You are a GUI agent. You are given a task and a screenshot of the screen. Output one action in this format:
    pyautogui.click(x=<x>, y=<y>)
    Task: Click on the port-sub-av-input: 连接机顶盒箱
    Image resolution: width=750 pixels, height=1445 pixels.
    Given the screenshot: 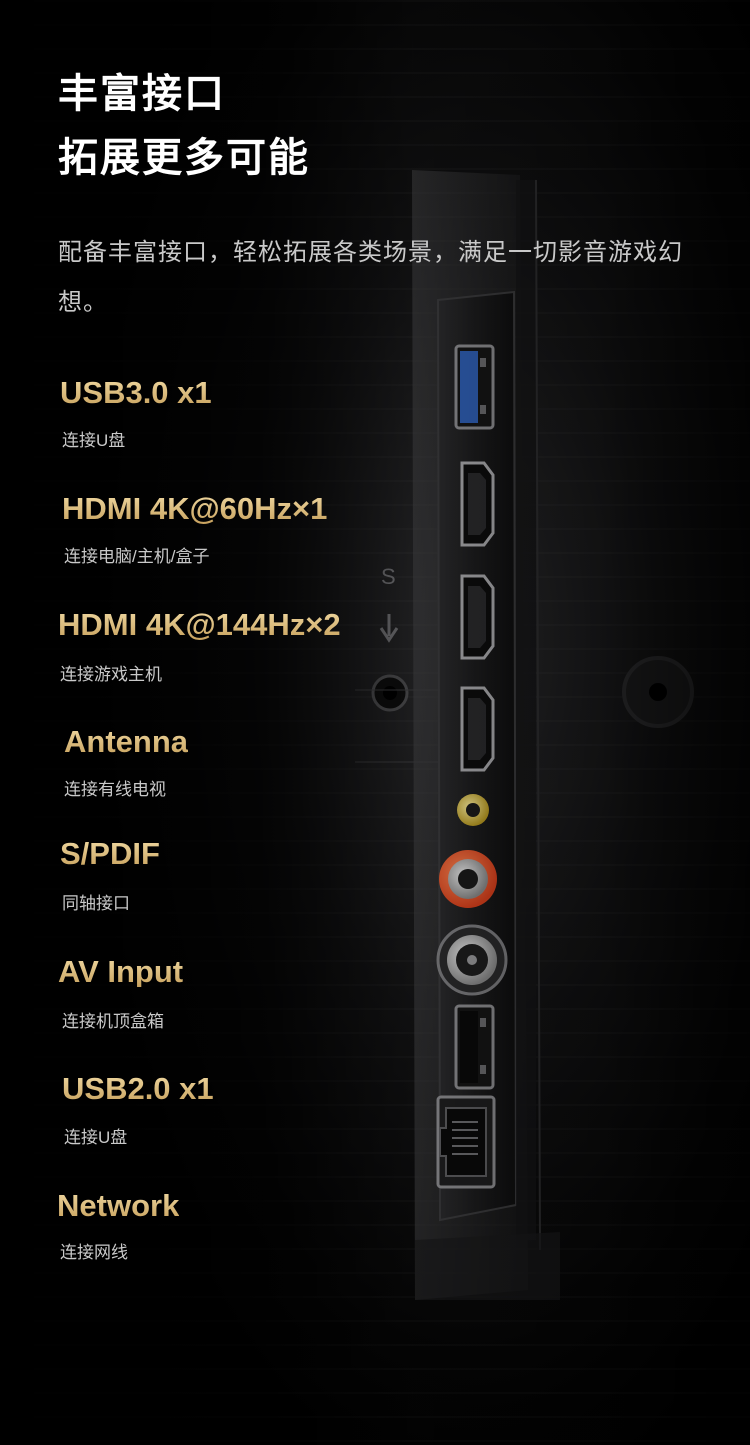 What is the action you would take?
    pyautogui.click(x=113, y=1021)
    